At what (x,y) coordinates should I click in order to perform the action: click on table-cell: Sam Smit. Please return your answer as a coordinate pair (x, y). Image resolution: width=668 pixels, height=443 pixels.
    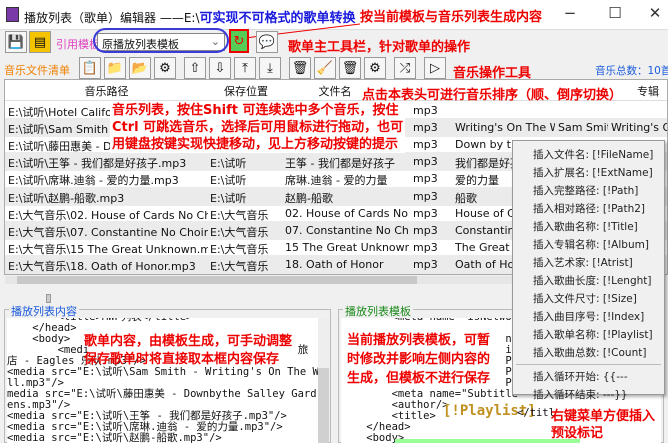
    Looking at the image, I should click on (583, 128).